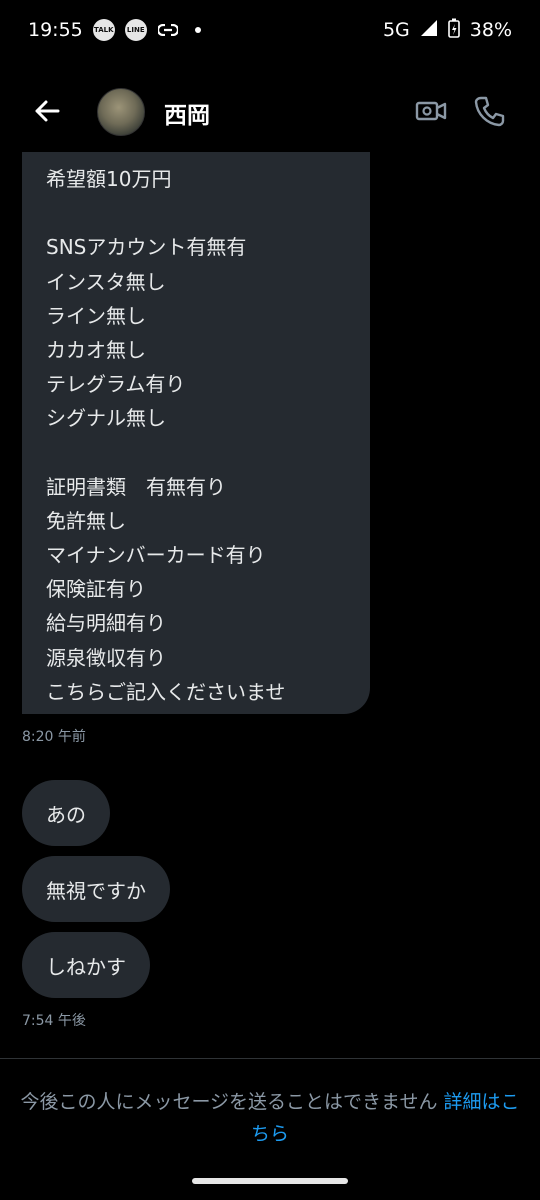 This screenshot has height=1200, width=540. I want to click on message-line: テレグラム有り, so click(116, 384).